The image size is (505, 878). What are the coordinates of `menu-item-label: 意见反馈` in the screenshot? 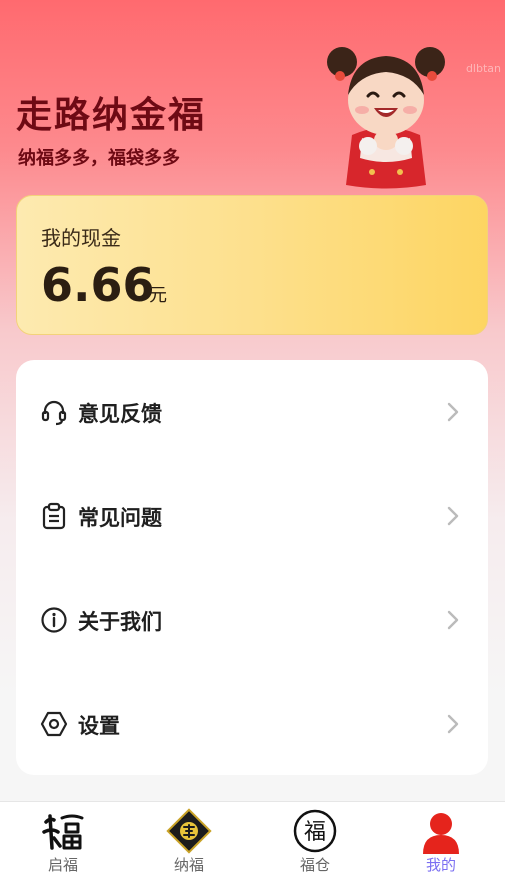 It's located at (120, 414).